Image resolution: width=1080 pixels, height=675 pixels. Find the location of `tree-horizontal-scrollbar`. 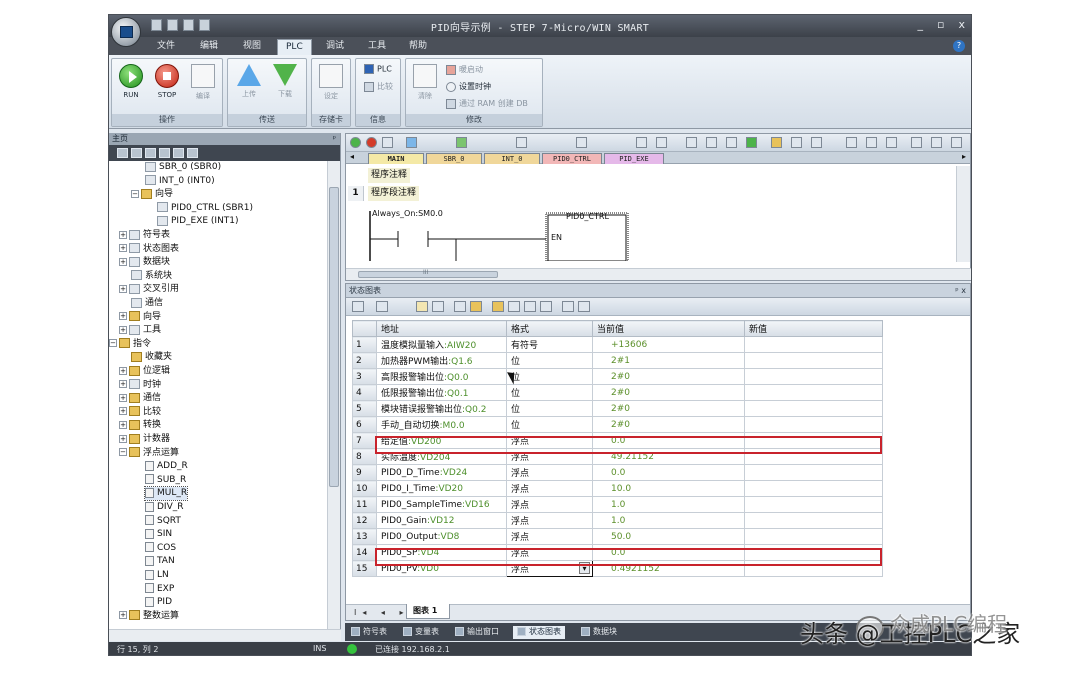

tree-horizontal-scrollbar is located at coordinates (225, 635).